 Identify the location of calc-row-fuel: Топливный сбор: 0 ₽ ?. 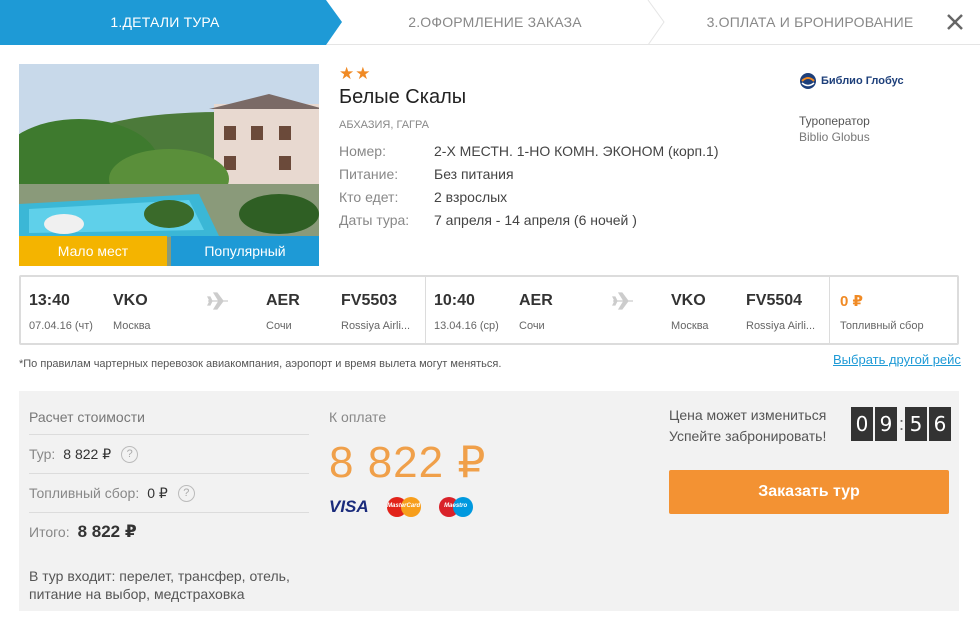
(169, 493).